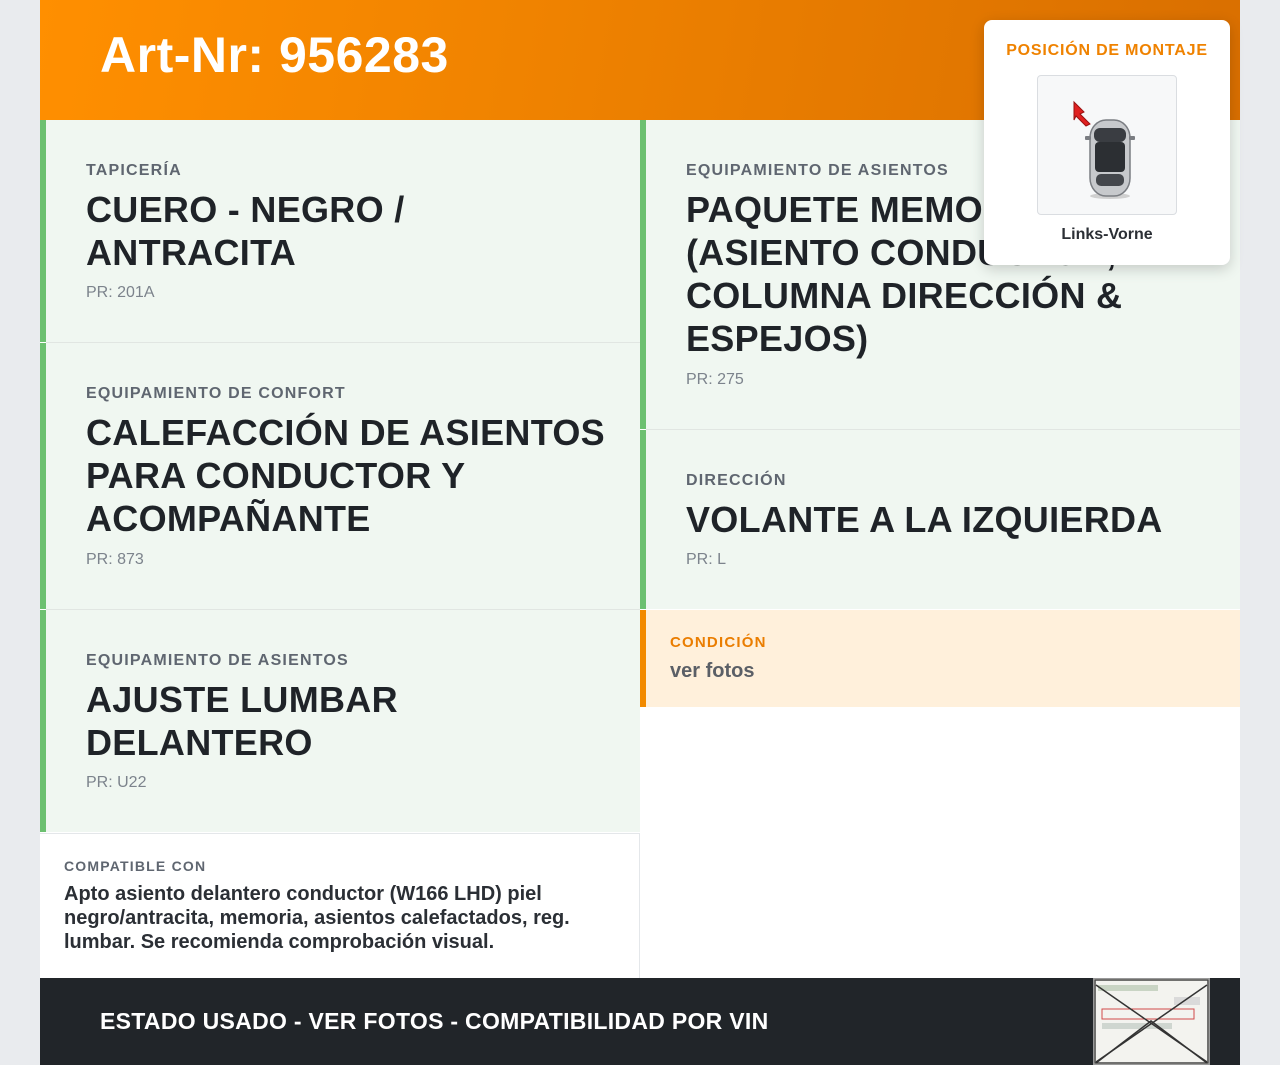 This screenshot has height=1065, width=1280. What do you see at coordinates (1104, 149) in the screenshot?
I see `car-top-view-icon` at bounding box center [1104, 149].